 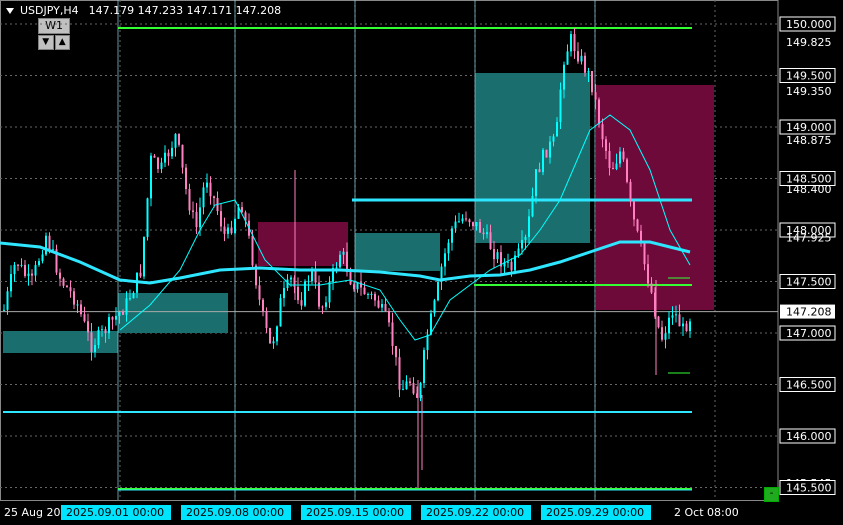 What do you see at coordinates (809, 189) in the screenshot?
I see `price-axis-label: 148.400` at bounding box center [809, 189].